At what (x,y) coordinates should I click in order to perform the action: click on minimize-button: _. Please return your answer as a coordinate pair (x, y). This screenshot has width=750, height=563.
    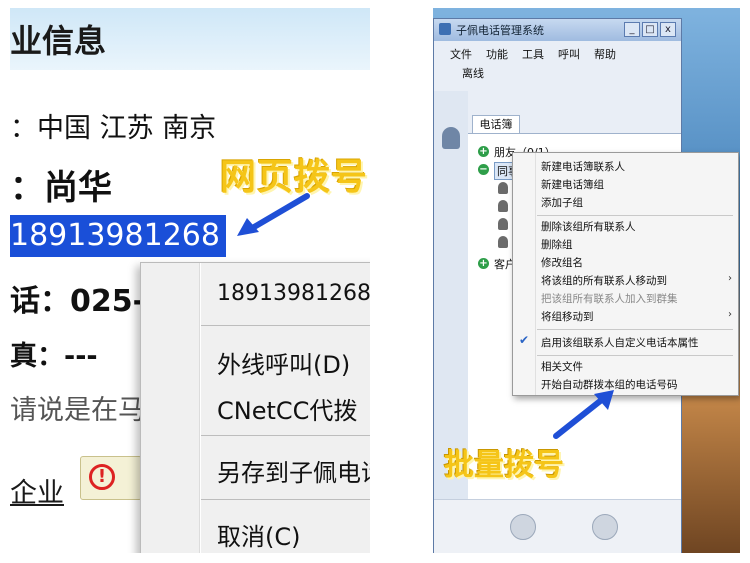
    Looking at the image, I should click on (632, 29).